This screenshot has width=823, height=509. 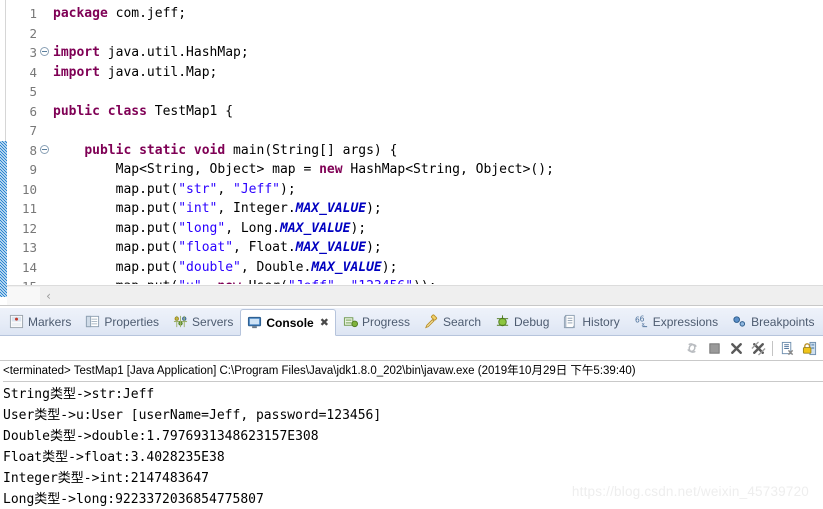 What do you see at coordinates (50, 321) in the screenshot?
I see `tab-label: Markers` at bounding box center [50, 321].